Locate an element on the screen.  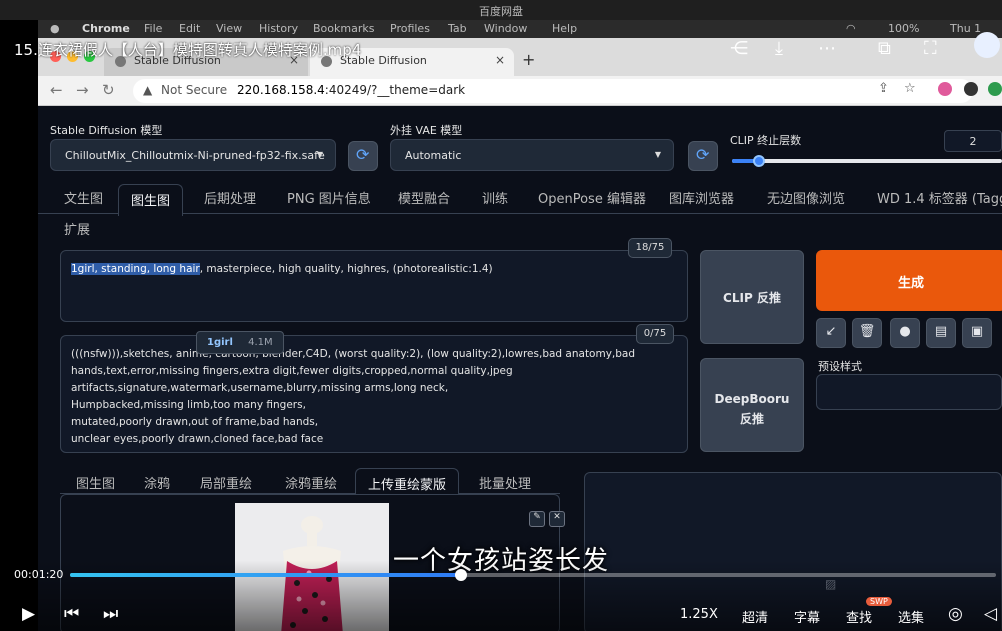
captions-button: 字幕 is located at coordinates (807, 616).